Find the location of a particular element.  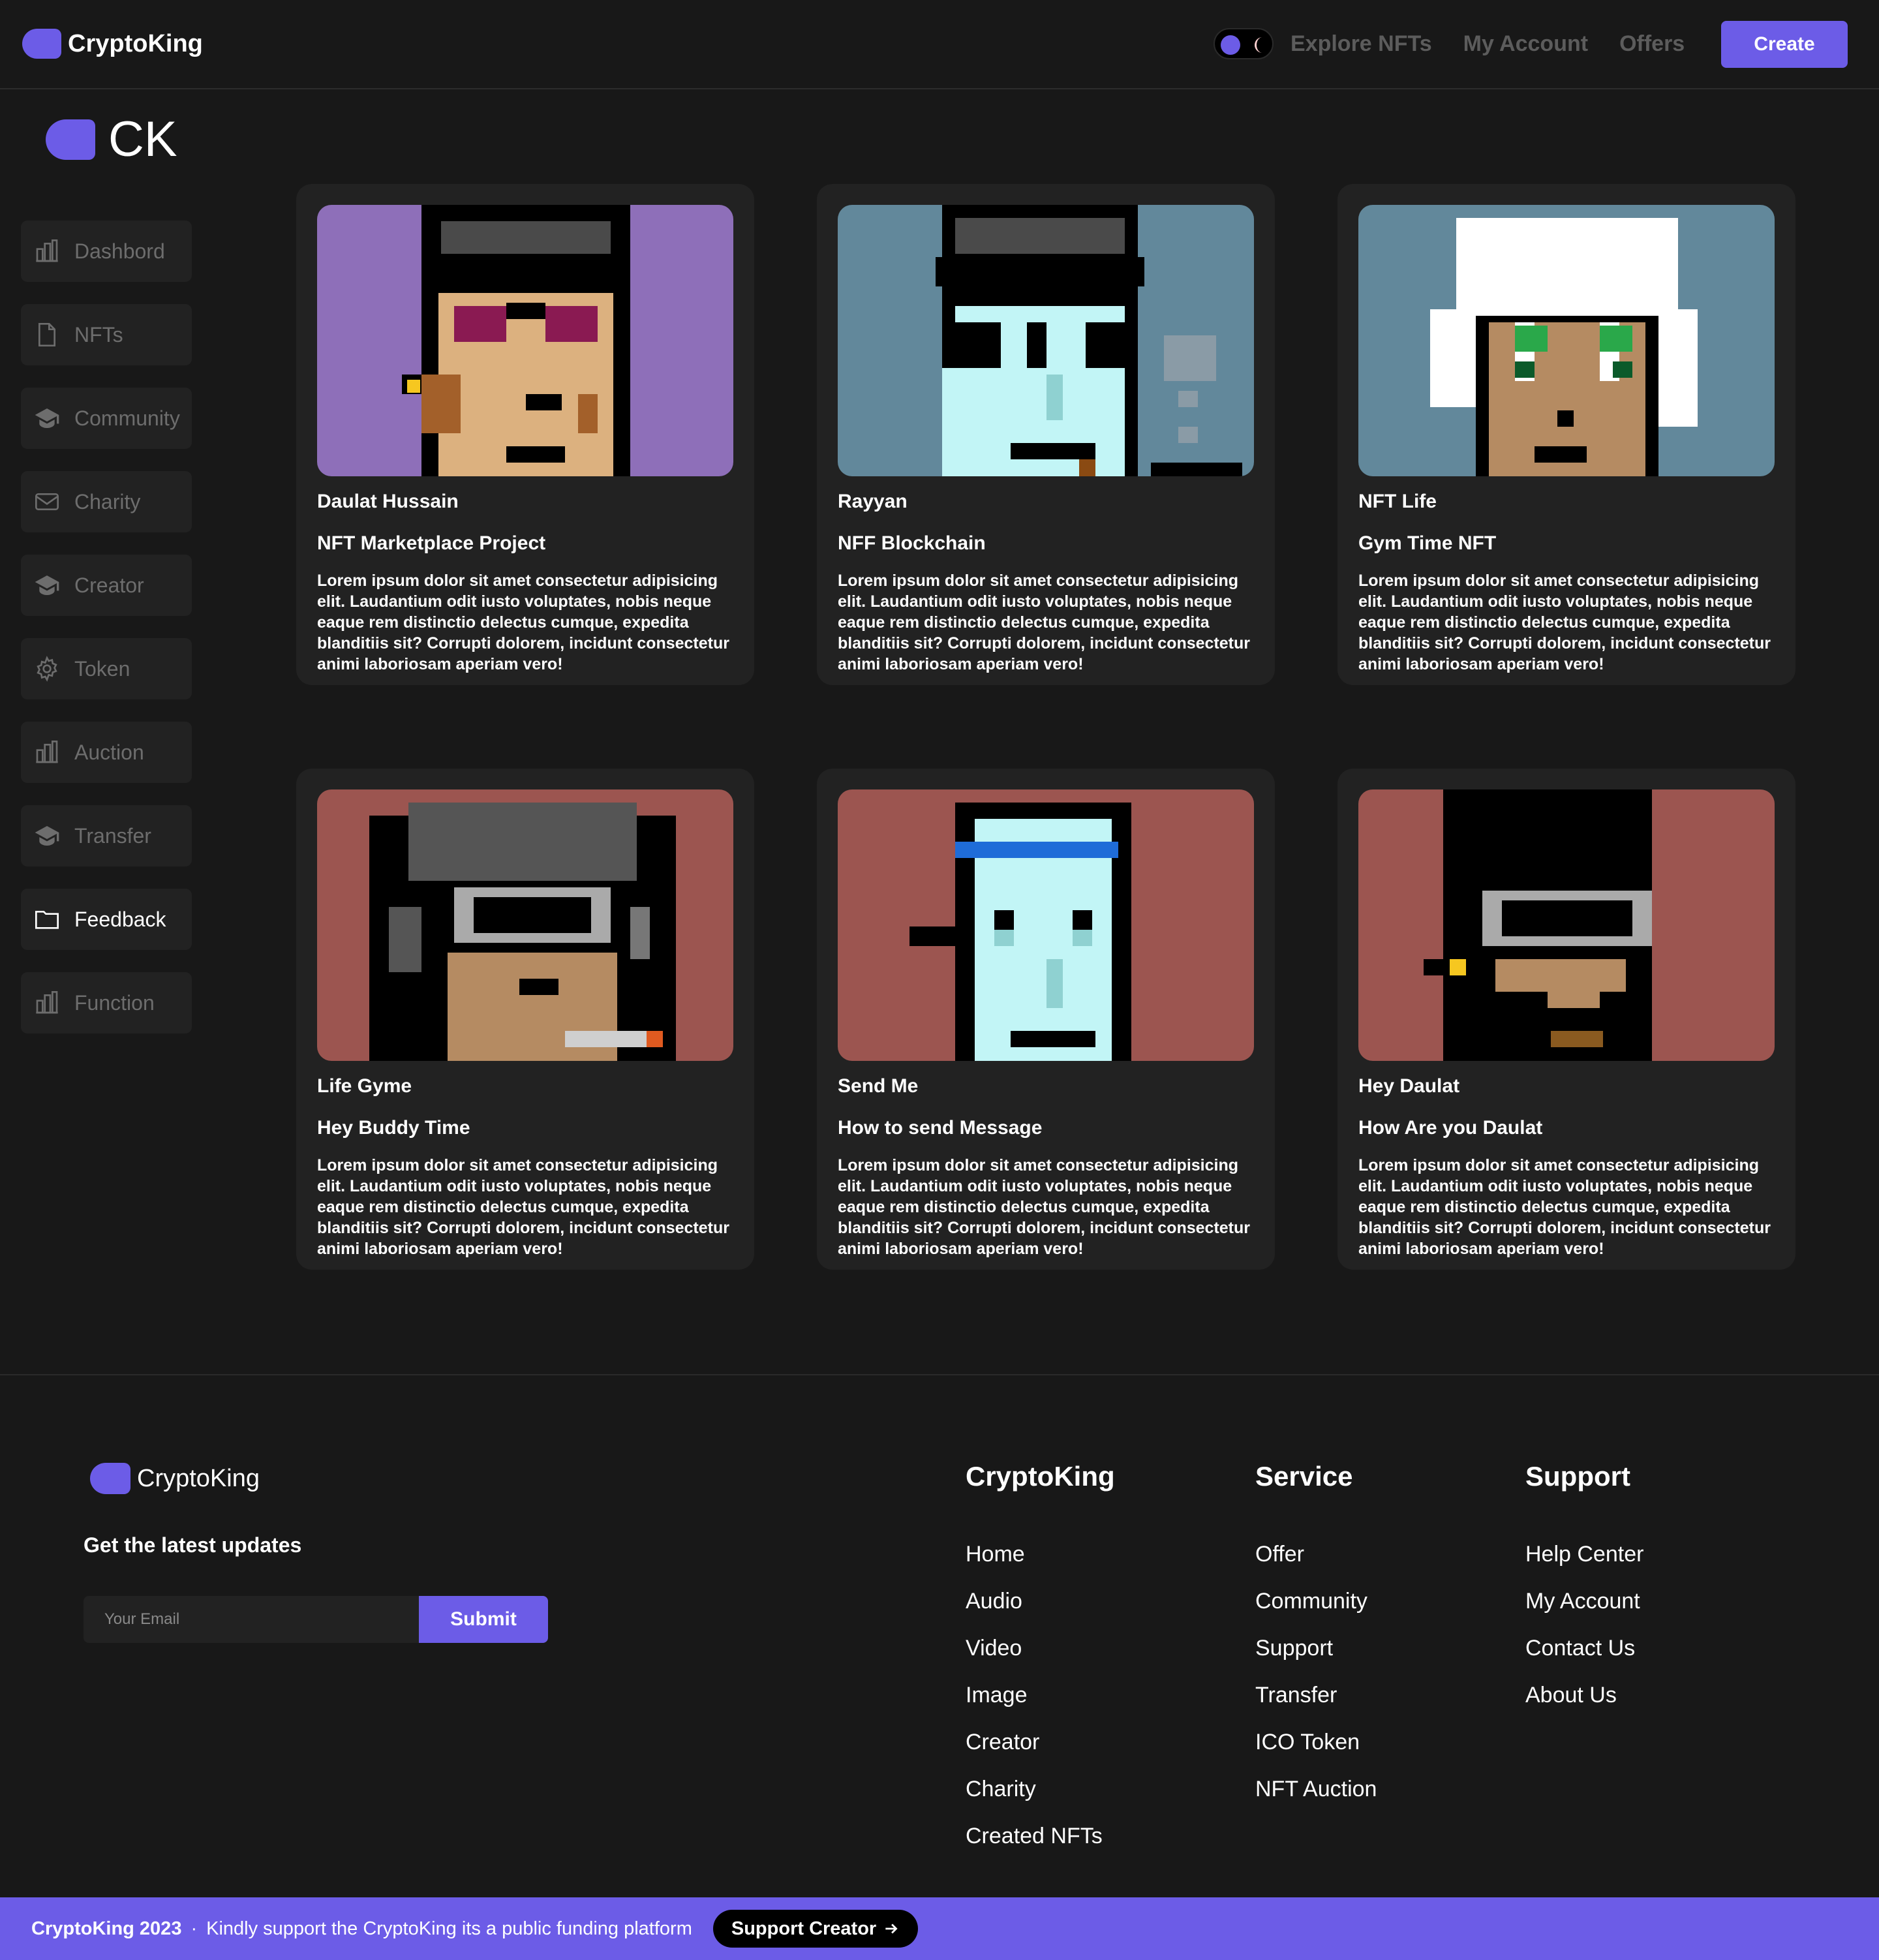

sidebar-item-nfts: NFTs is located at coordinates (106, 334).